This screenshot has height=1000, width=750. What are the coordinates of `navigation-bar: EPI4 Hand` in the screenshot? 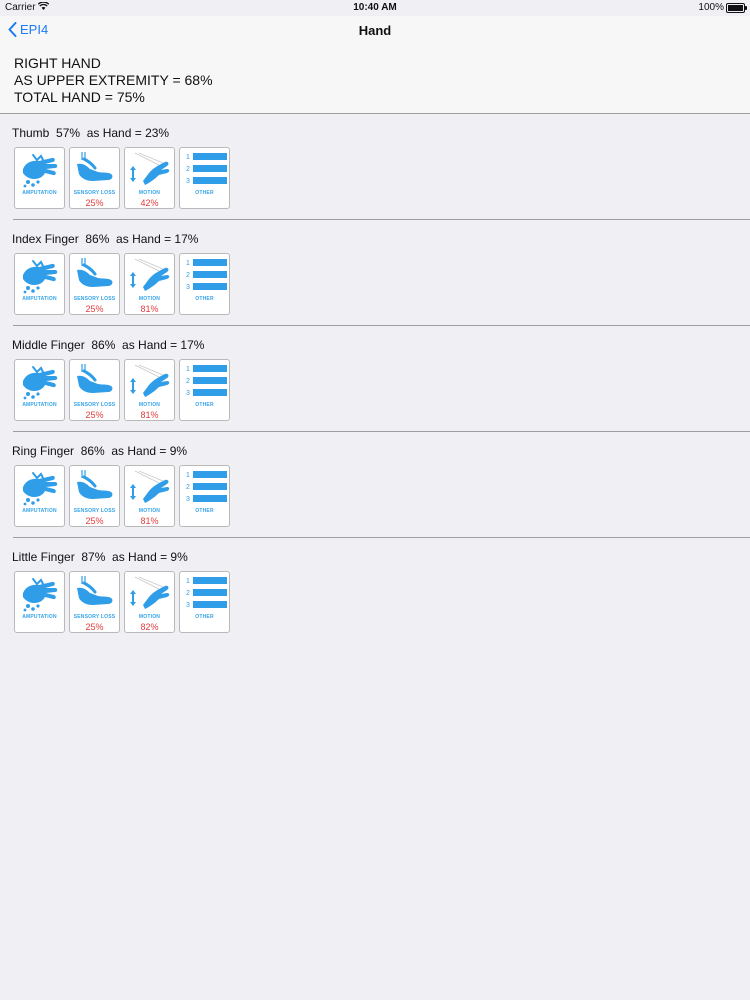 It's located at (375, 31).